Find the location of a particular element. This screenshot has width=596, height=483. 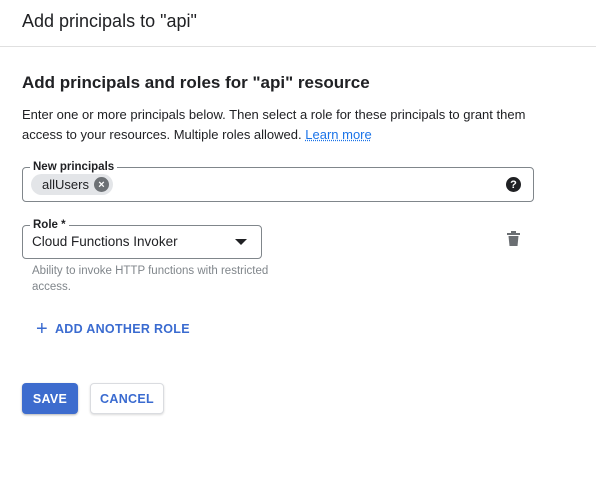

help-icon: ? is located at coordinates (513, 184).